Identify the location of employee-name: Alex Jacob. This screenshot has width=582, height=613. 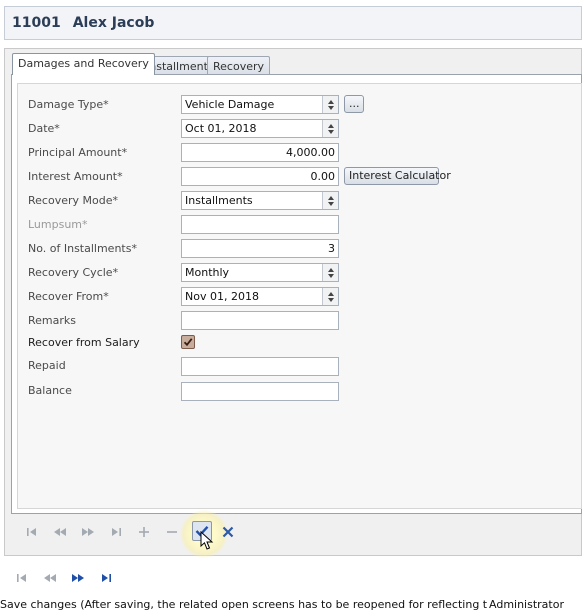
(113, 23).